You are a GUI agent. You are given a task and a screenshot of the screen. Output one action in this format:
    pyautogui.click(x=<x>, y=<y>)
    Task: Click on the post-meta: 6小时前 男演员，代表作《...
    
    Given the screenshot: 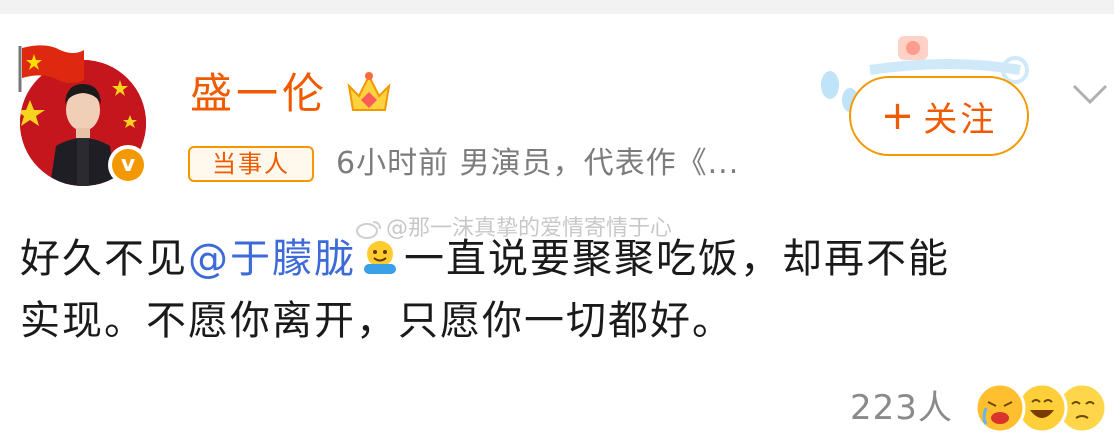 What is the action you would take?
    pyautogui.click(x=537, y=164)
    